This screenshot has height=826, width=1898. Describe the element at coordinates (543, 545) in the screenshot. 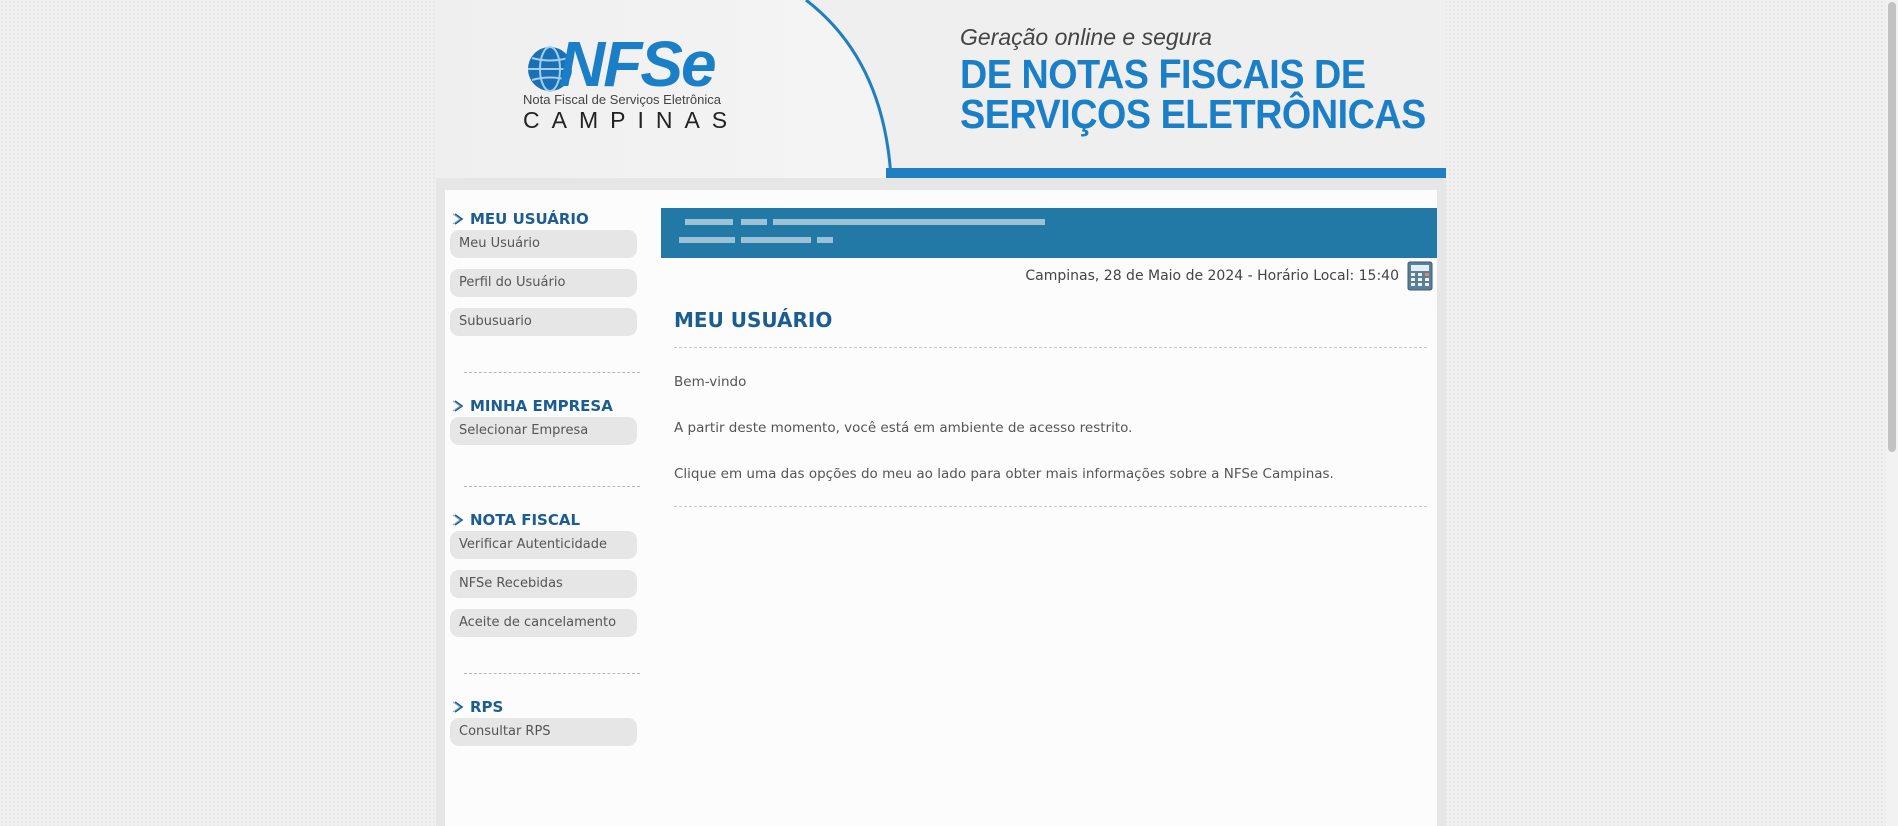

I see `sidebar-item-verificar-autenticidade: Verificar Autenticidade` at that location.